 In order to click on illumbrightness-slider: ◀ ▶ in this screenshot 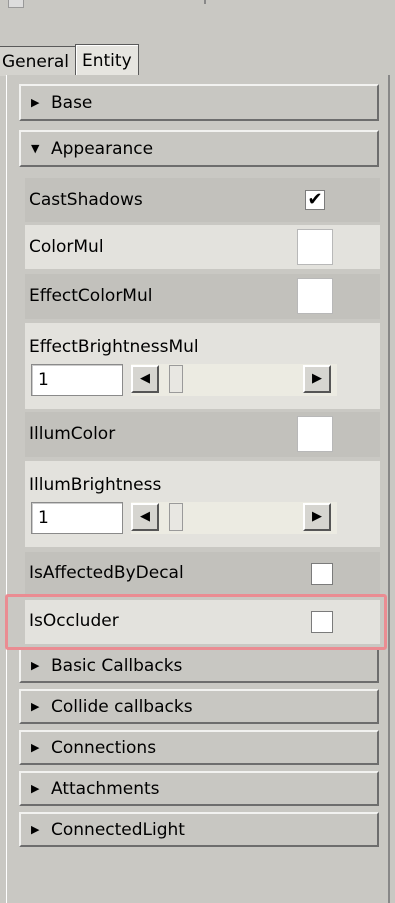, I will do `click(234, 518)`.